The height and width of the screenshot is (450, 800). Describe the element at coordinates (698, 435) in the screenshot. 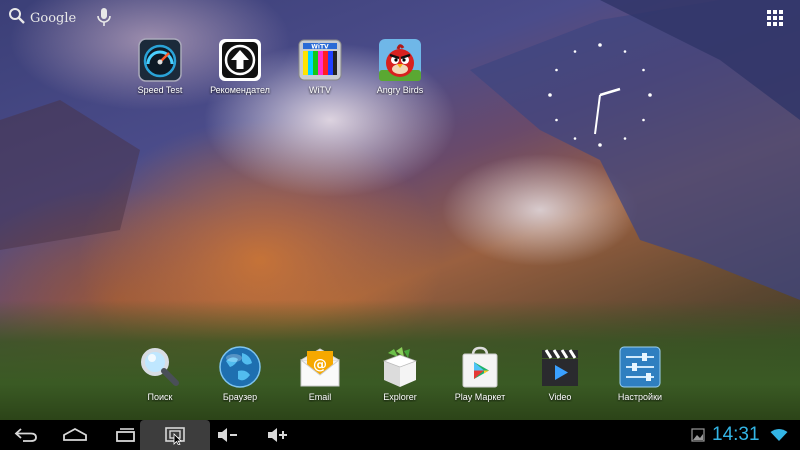

I see `gallery-notification-icon` at that location.